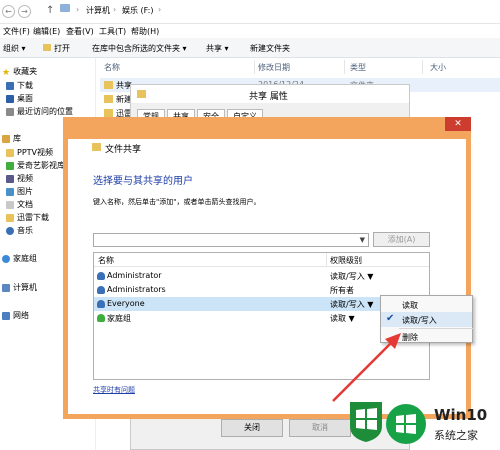 The width and height of the screenshot is (500, 450). I want to click on open-button: 打开, so click(62, 48).